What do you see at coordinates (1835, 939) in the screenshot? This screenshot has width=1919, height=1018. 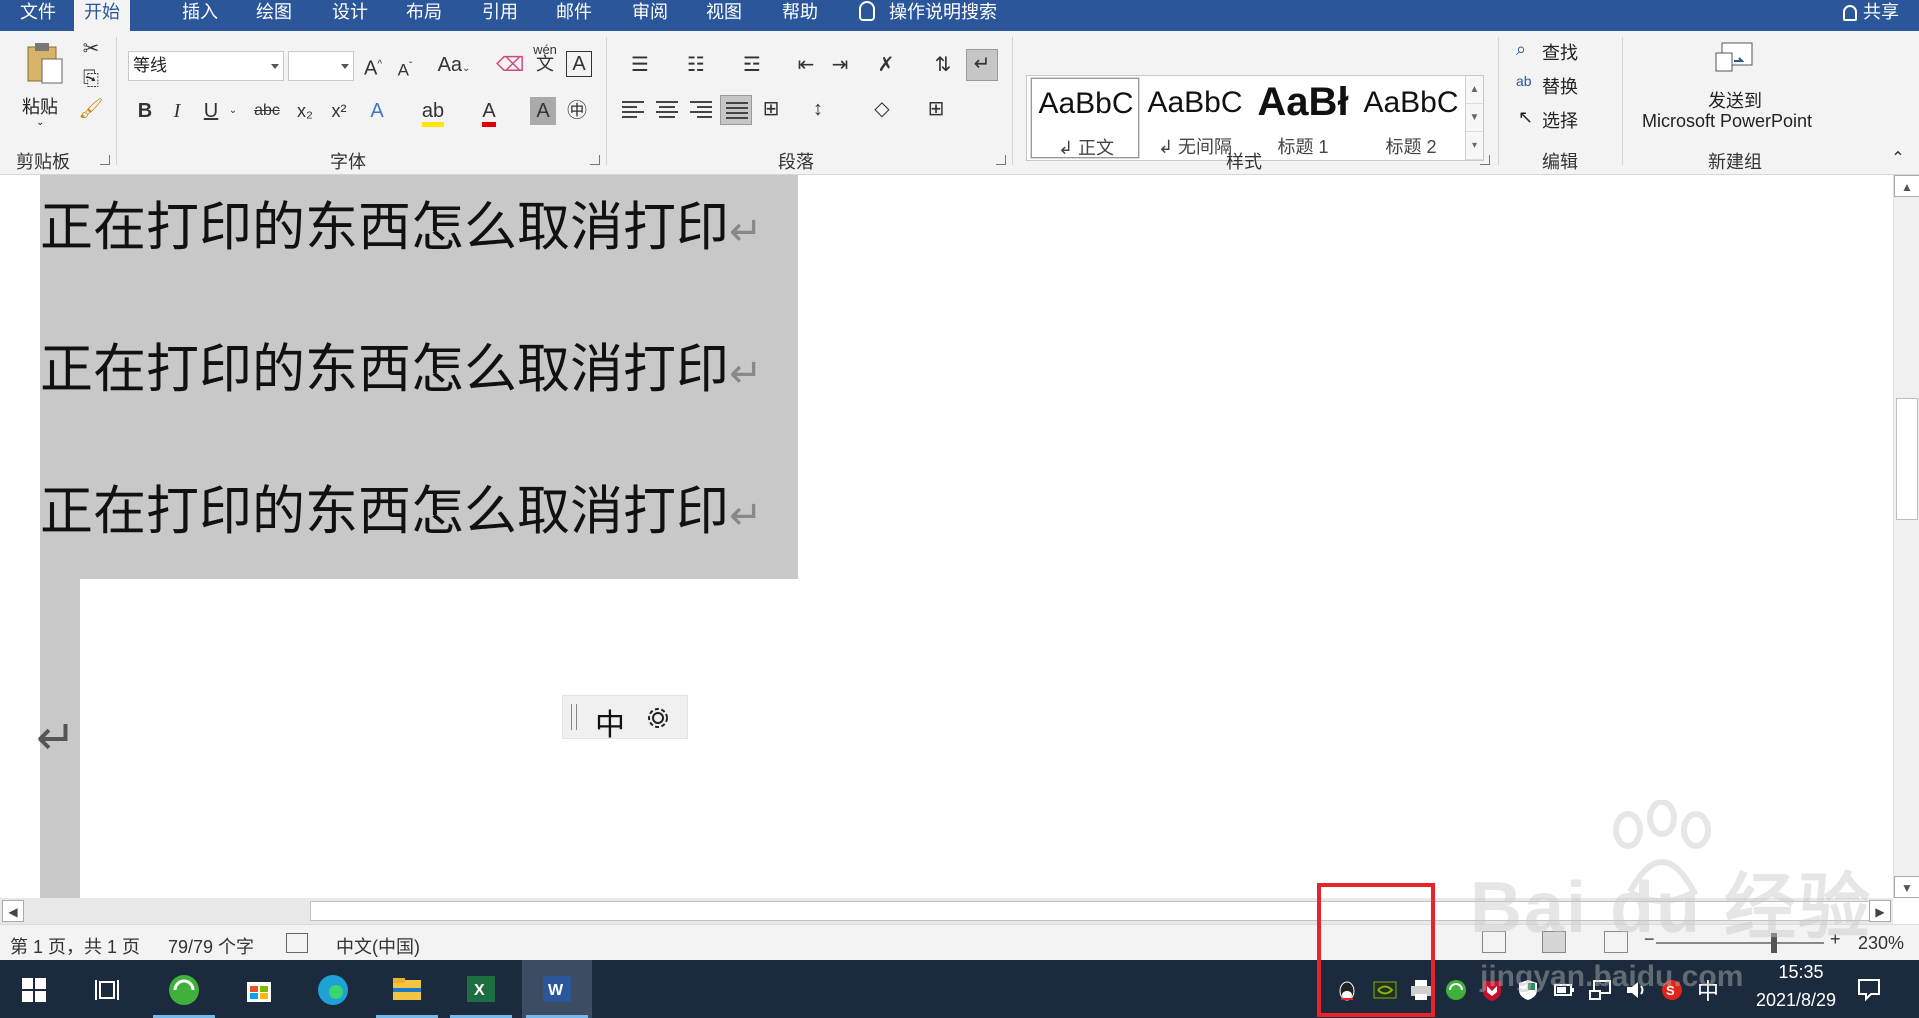 I see `zoom-in-button: +` at bounding box center [1835, 939].